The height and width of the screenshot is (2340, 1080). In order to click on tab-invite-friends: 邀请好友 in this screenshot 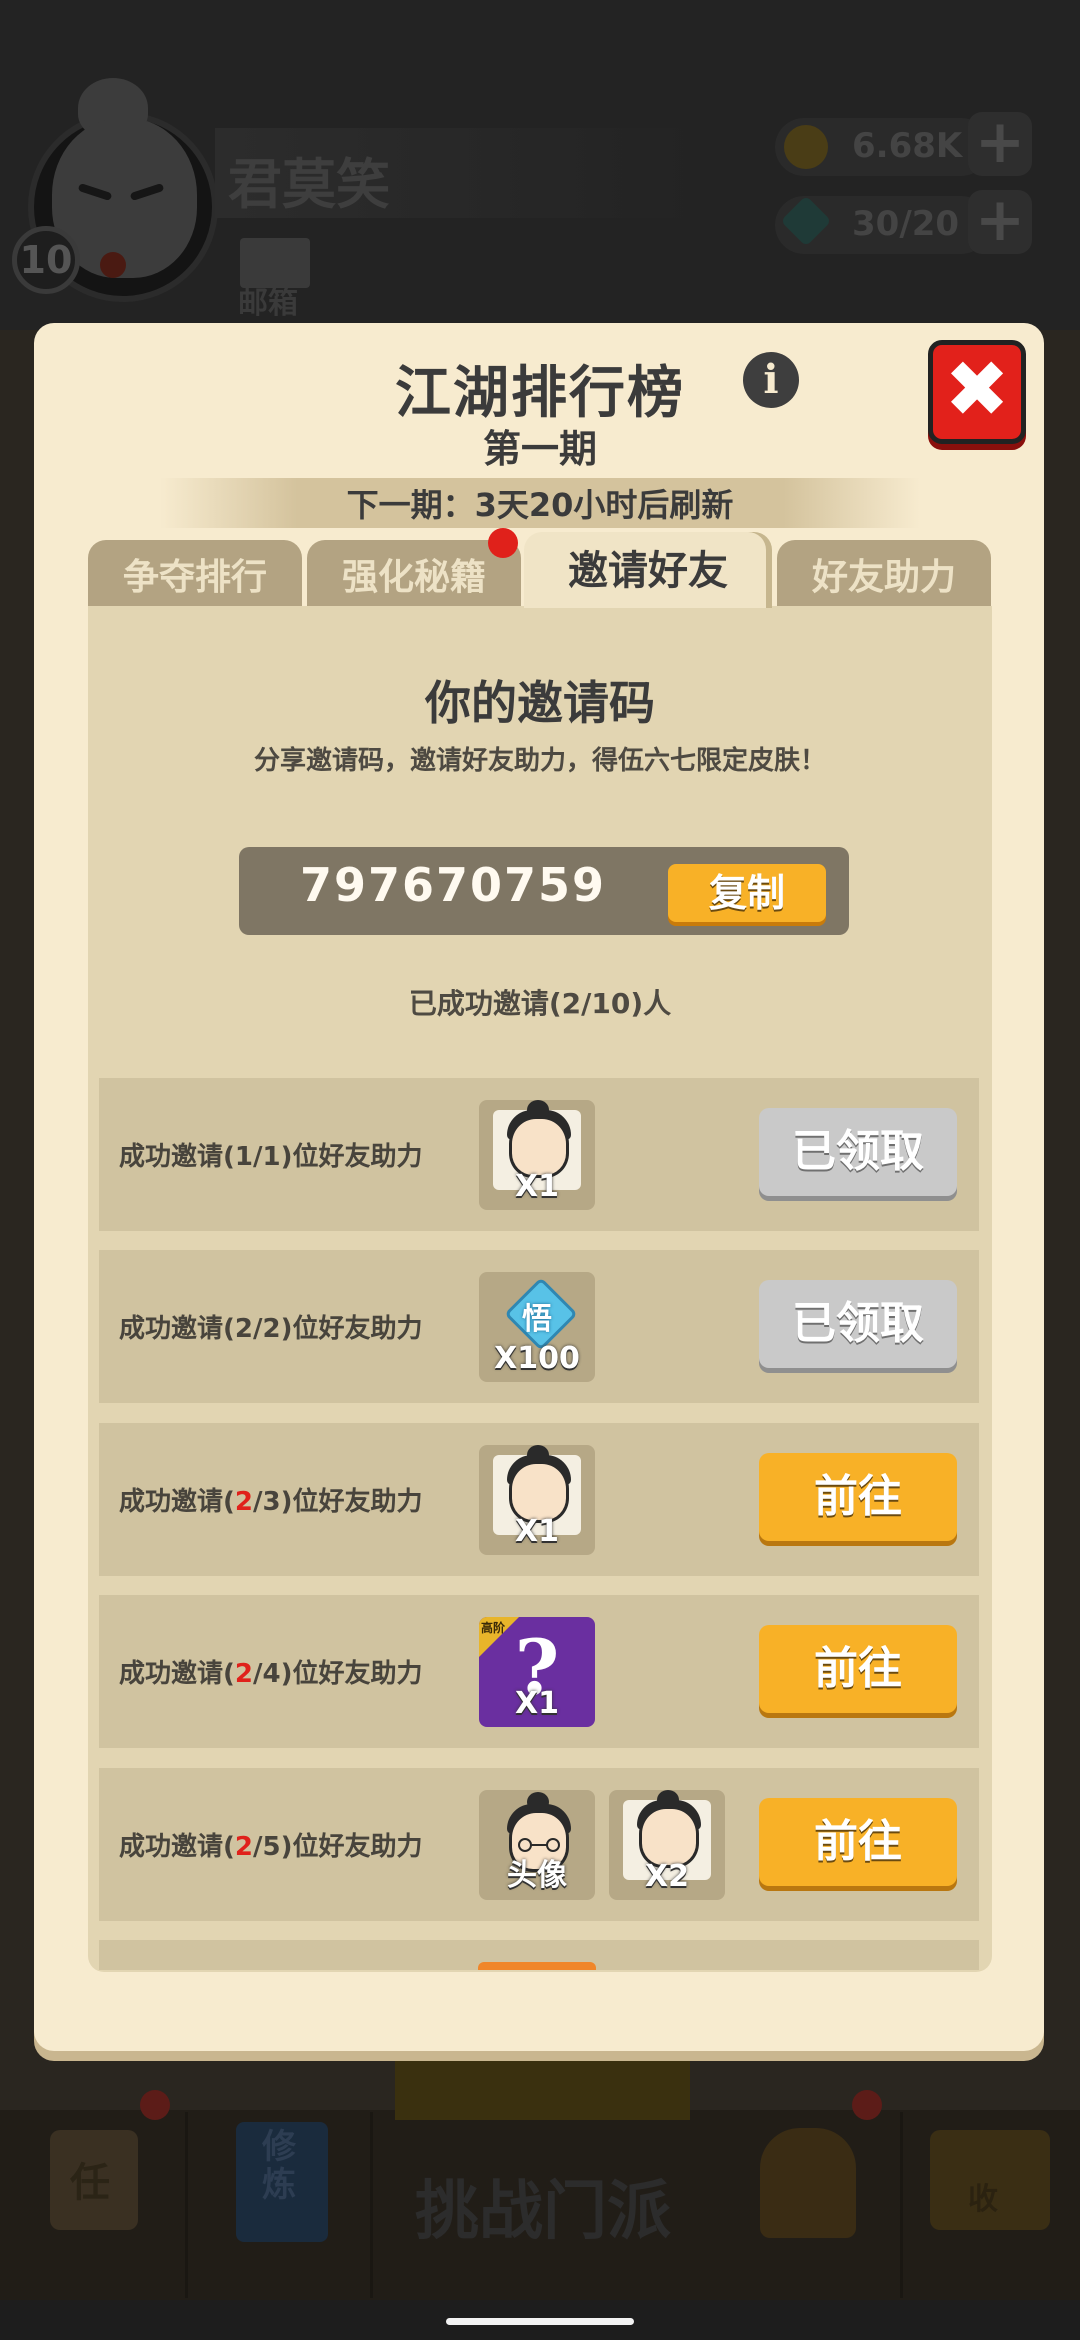, I will do `click(648, 570)`.